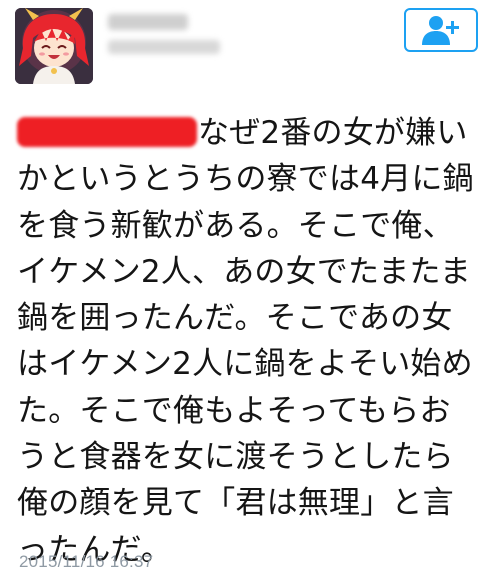 Image resolution: width=497 pixels, height=577 pixels. I want to click on tweet-line: イケメン2人、あの女でたまたま, so click(244, 271).